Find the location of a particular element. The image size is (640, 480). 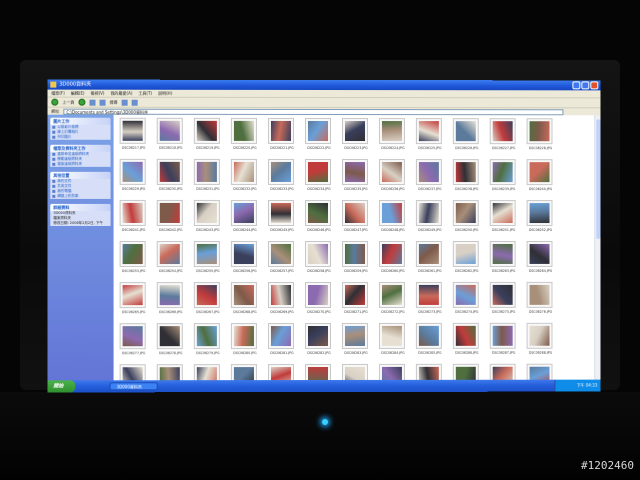

scrollbar-thumb is located at coordinates (598, 179).